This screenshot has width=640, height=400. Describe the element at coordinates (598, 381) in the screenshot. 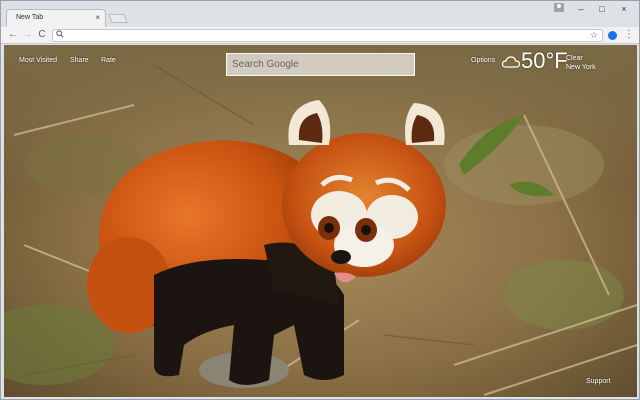

I see `support-link: Support` at that location.